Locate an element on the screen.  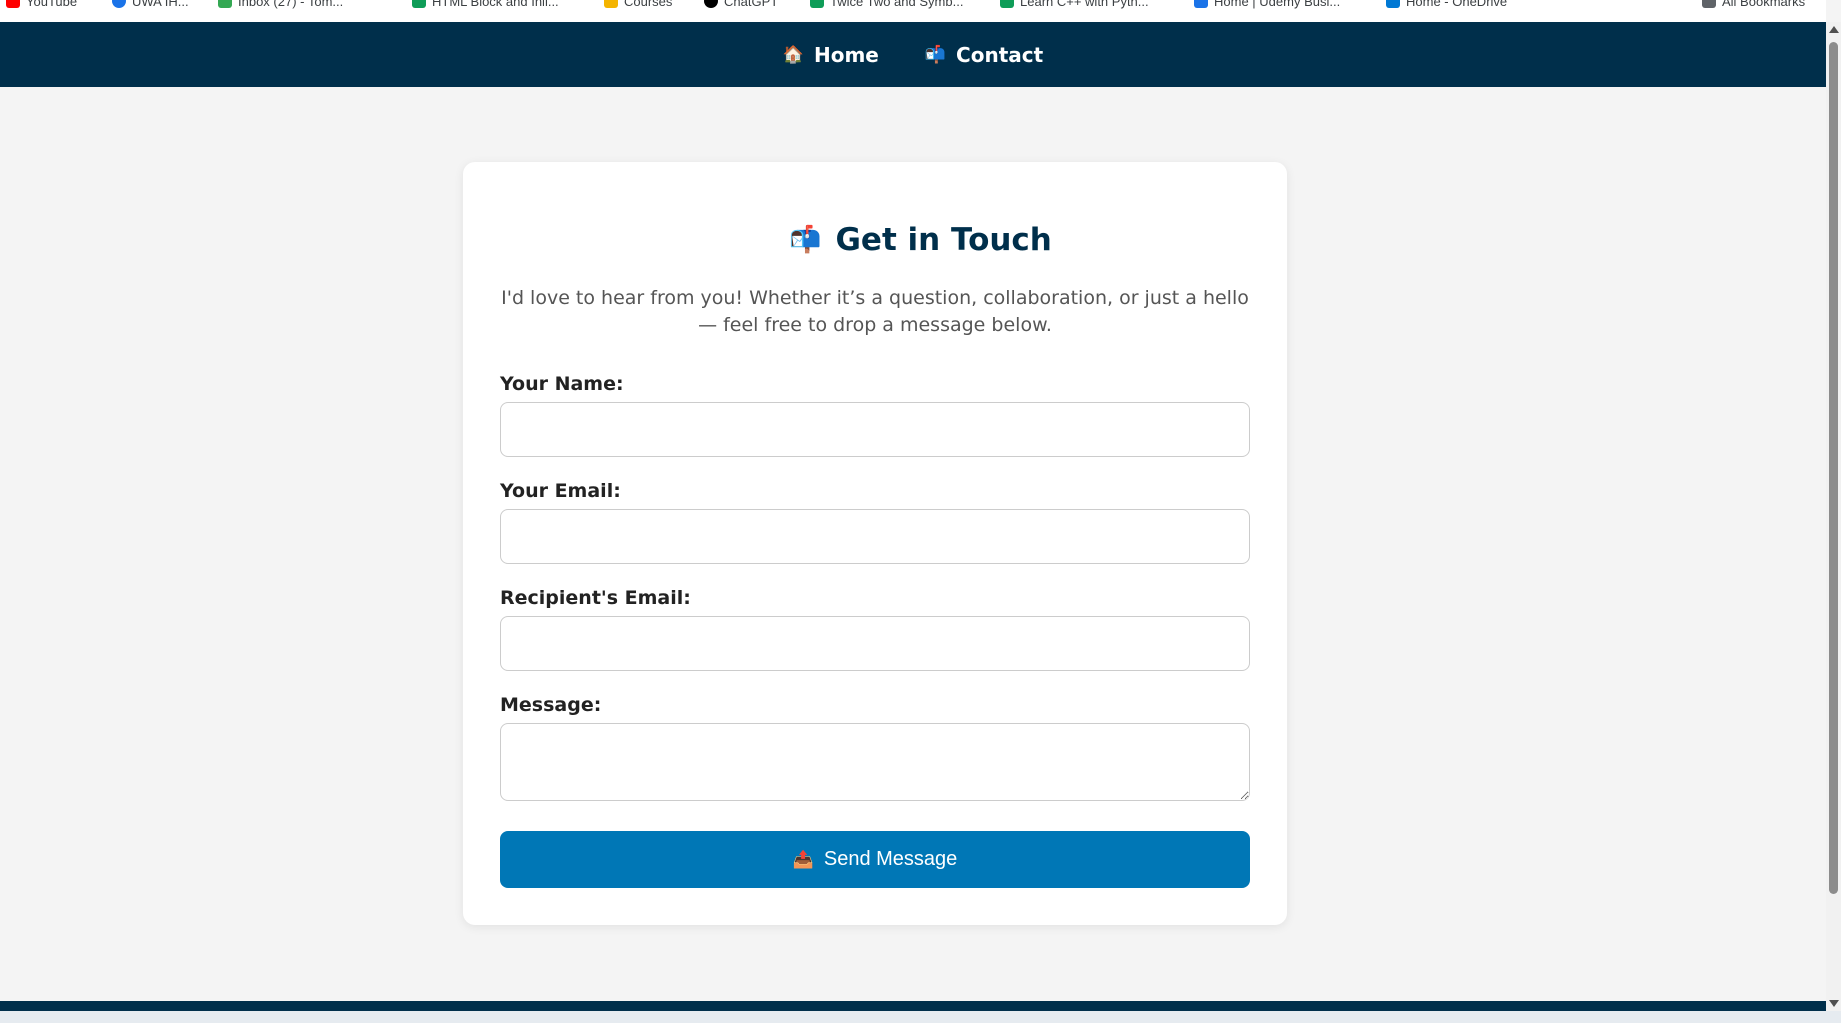
bookmark-youtube: YouTube is located at coordinates (41, 5).